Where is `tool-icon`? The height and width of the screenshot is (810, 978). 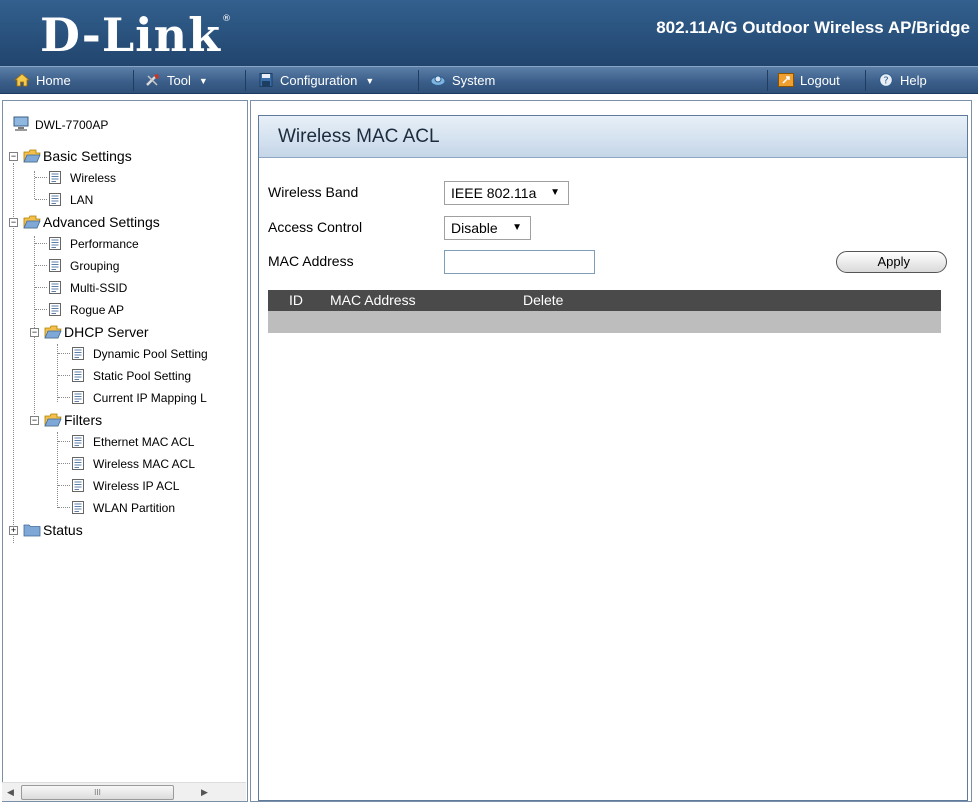
tool-icon is located at coordinates (153, 77).